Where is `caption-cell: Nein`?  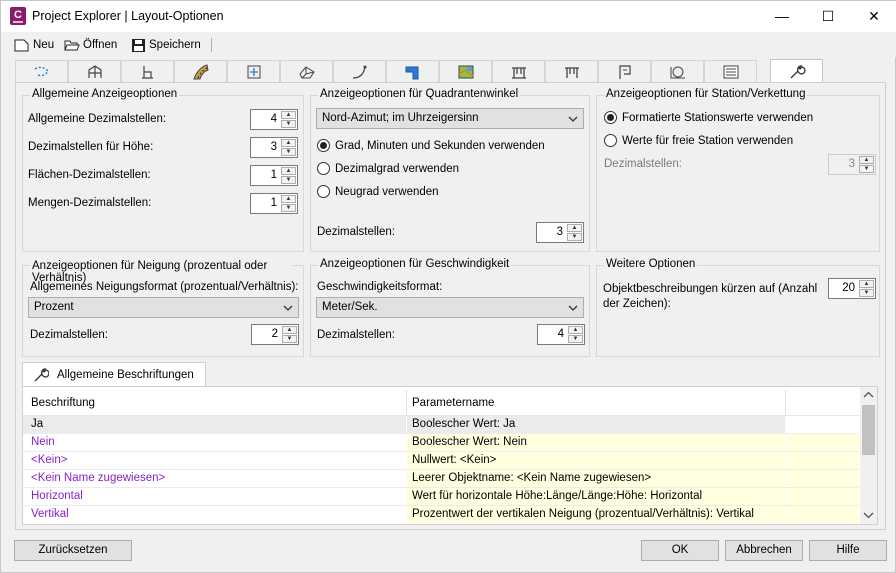
caption-cell: Nein is located at coordinates (214, 442).